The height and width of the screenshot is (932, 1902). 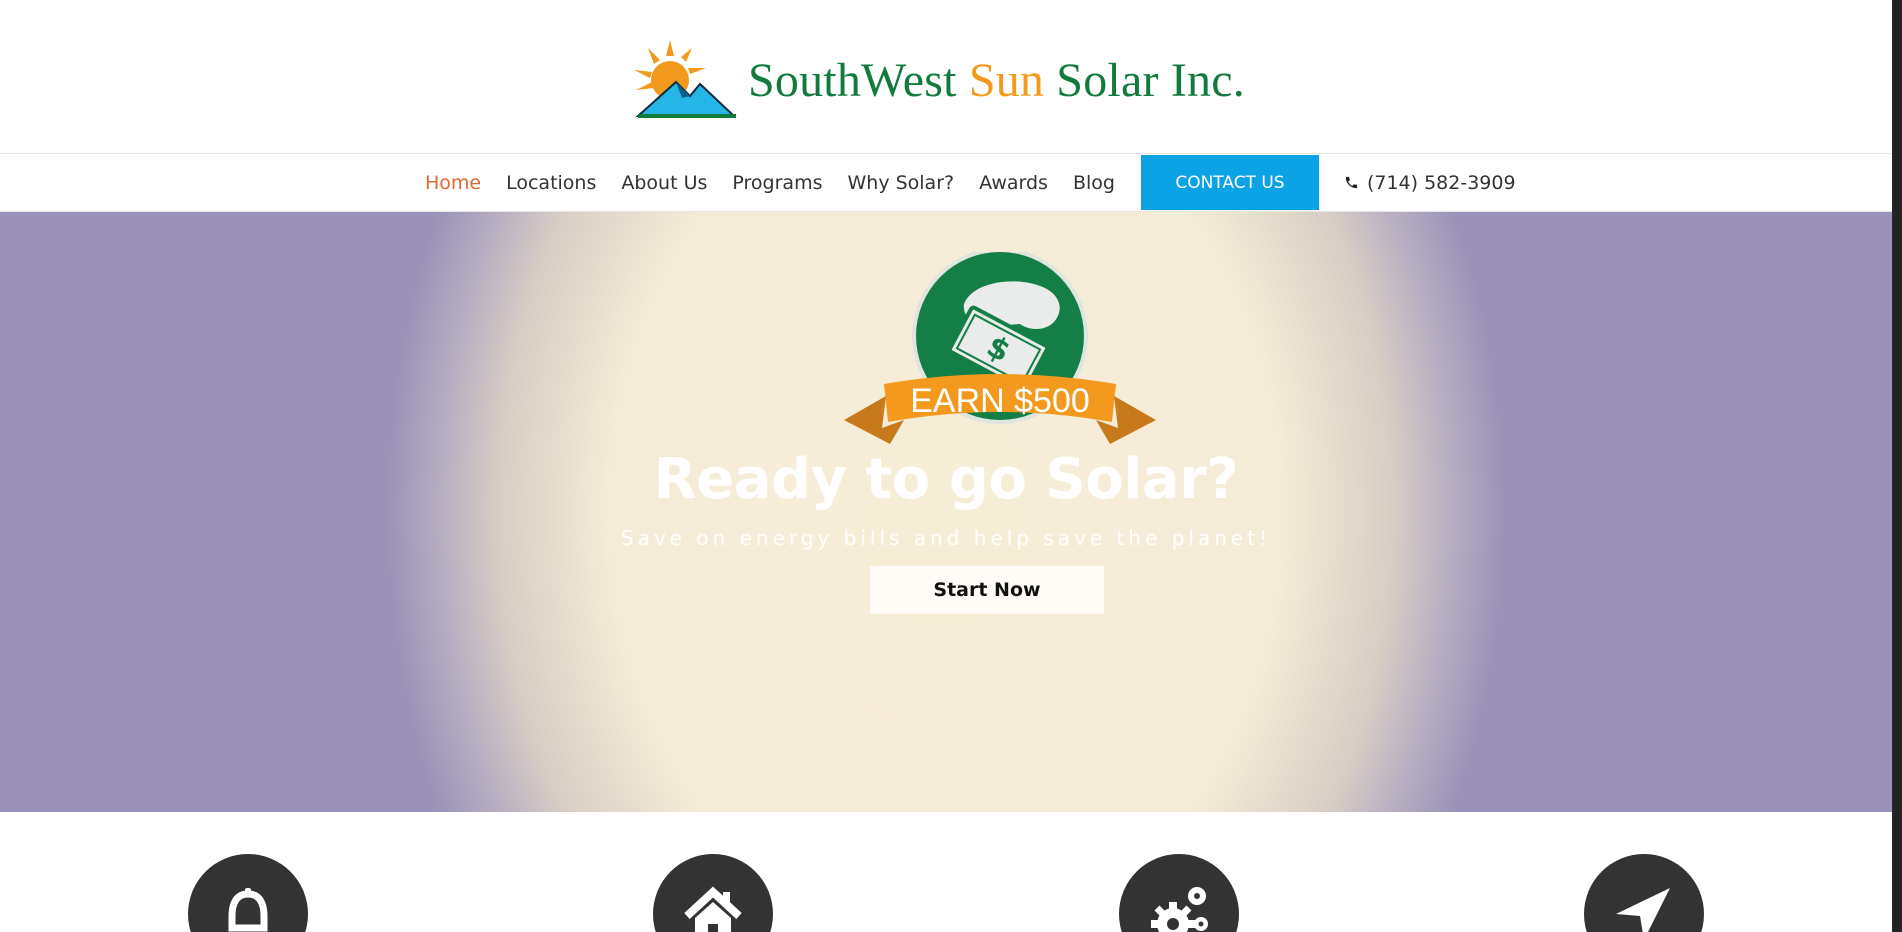 I want to click on feature-circle-gears, so click(x=1179, y=893).